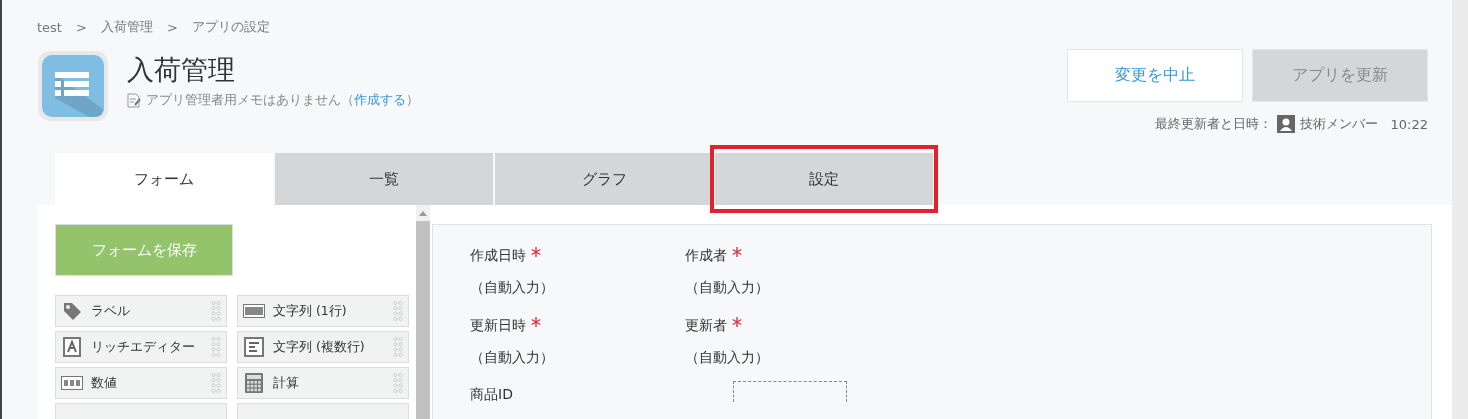 The image size is (1468, 419). I want to click on tag-icon, so click(72, 311).